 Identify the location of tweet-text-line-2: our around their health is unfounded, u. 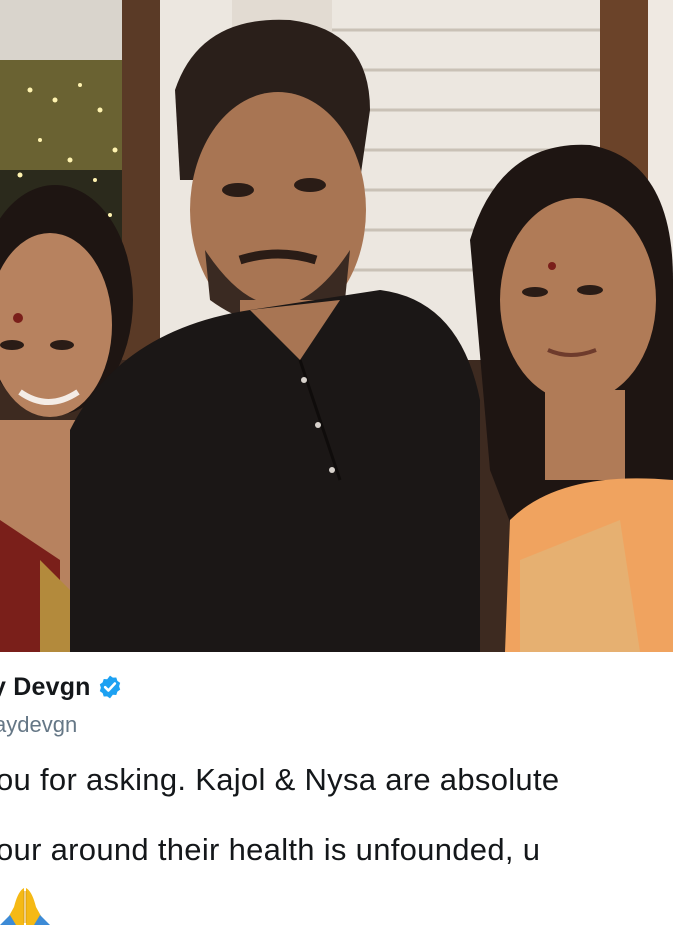
(270, 849).